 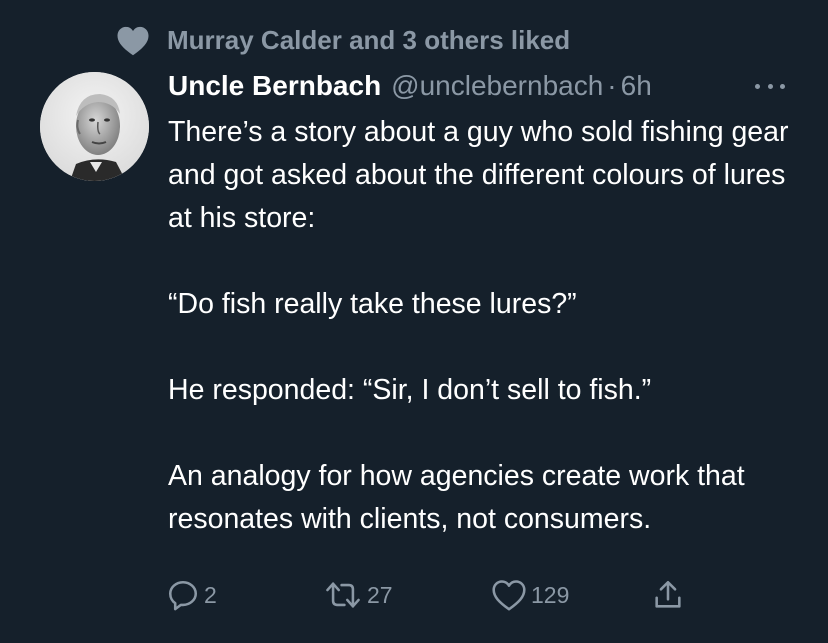 I want to click on reply-count: 2, so click(x=210, y=594).